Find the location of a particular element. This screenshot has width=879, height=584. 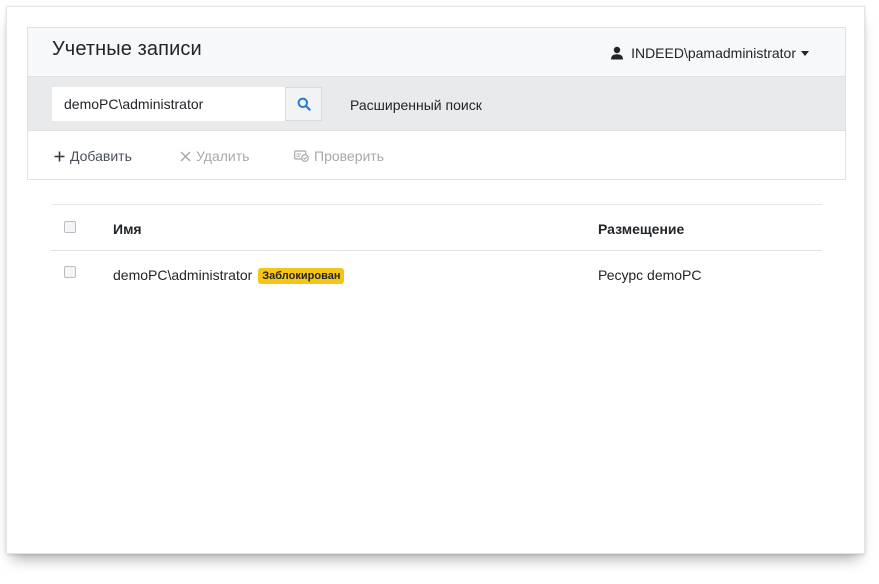

row-checkbox is located at coordinates (70, 272).